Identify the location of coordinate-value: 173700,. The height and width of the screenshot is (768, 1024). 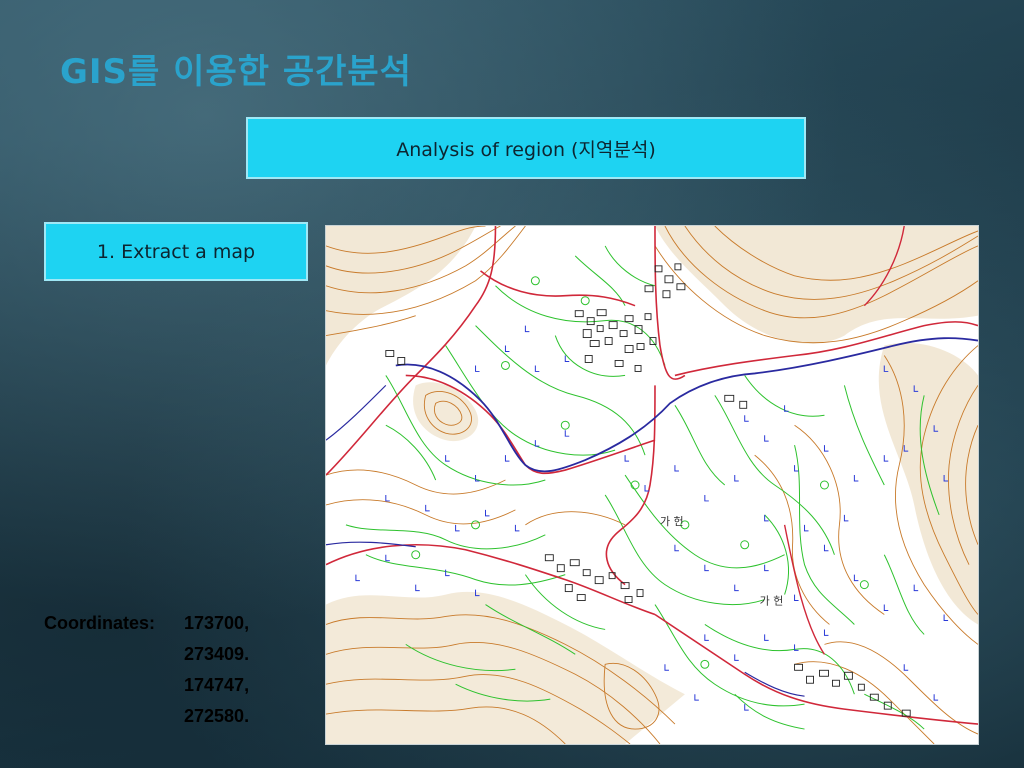
(217, 623).